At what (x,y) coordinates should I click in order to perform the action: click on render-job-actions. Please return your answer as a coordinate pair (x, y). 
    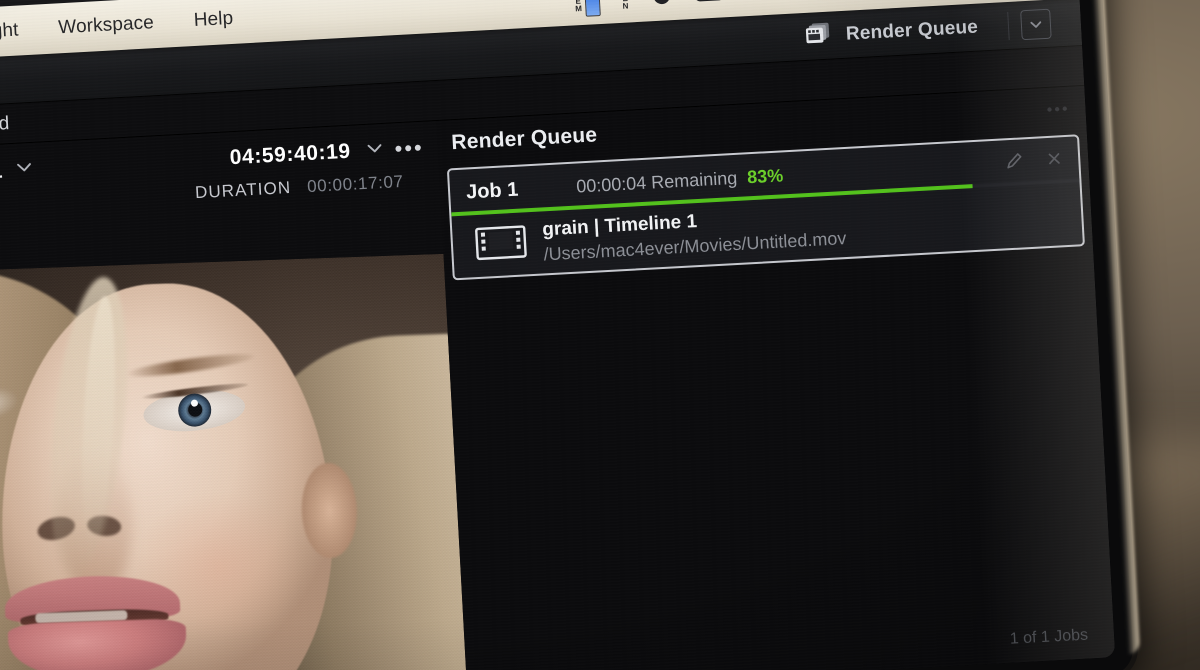
    Looking at the image, I should click on (1036, 161).